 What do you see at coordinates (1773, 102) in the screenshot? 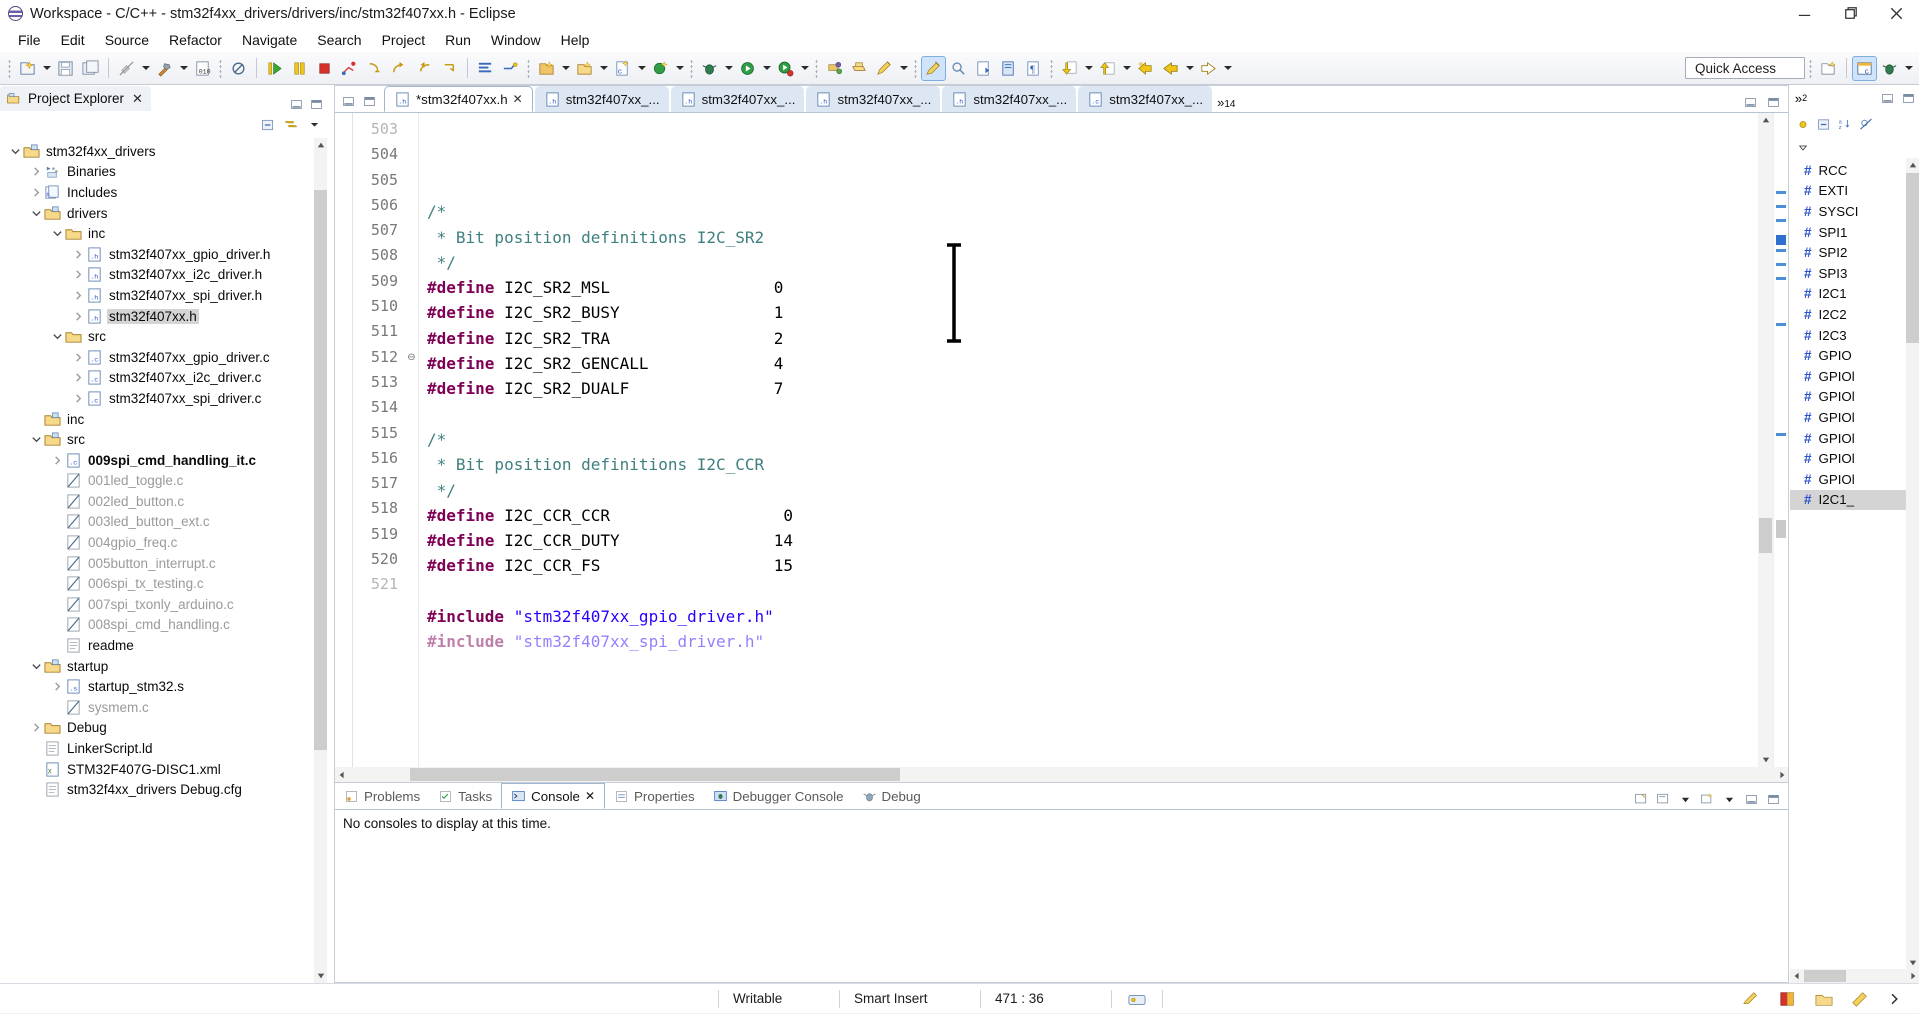
I see `editor-maximize2-icon` at bounding box center [1773, 102].